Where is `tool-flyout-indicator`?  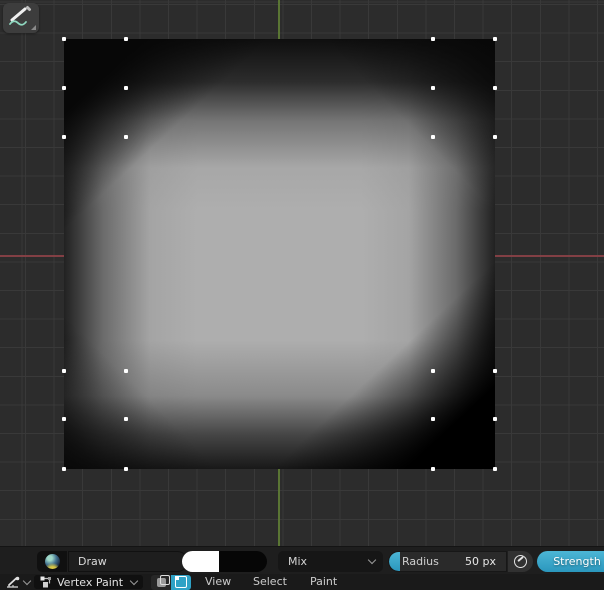
tool-flyout-indicator is located at coordinates (33, 27).